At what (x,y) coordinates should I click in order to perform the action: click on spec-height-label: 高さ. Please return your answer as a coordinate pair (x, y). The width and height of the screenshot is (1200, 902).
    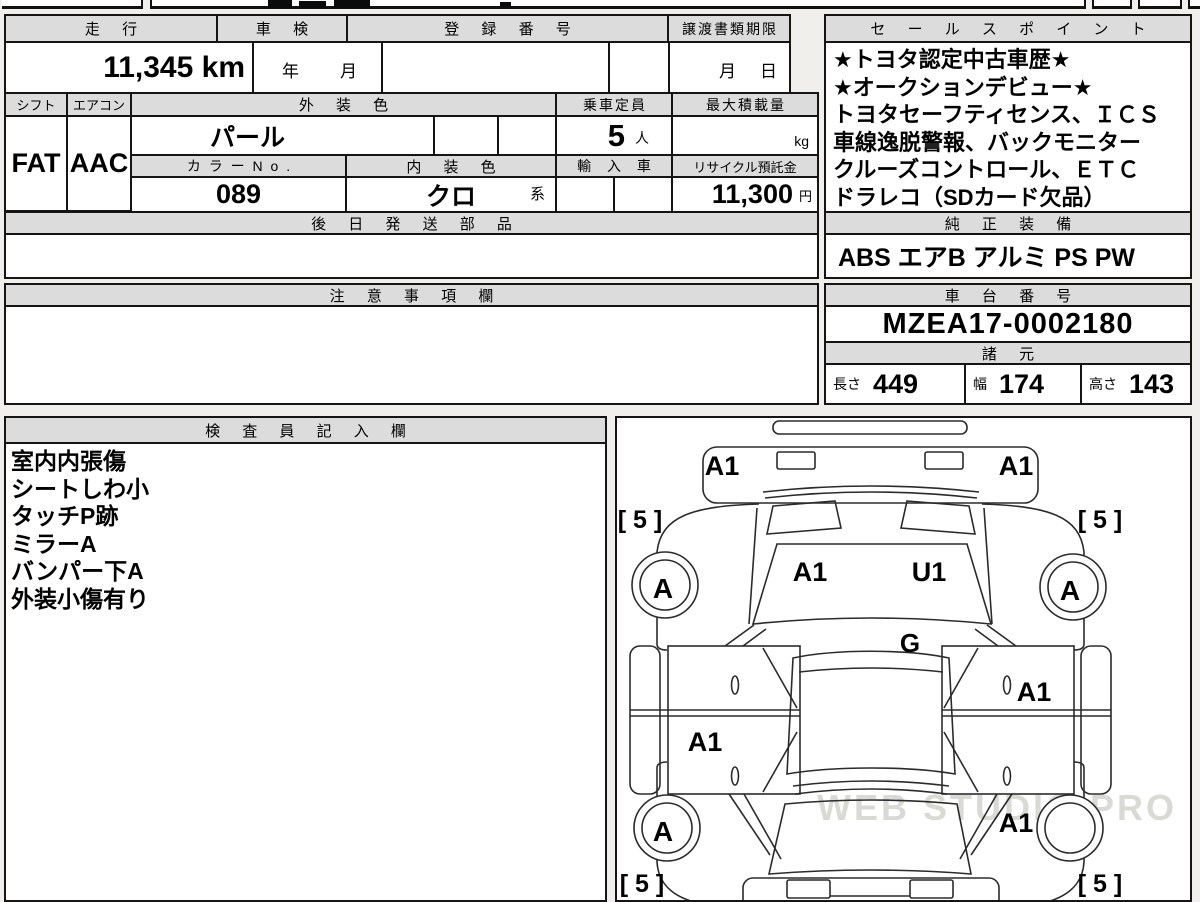
    Looking at the image, I should click on (1103, 384).